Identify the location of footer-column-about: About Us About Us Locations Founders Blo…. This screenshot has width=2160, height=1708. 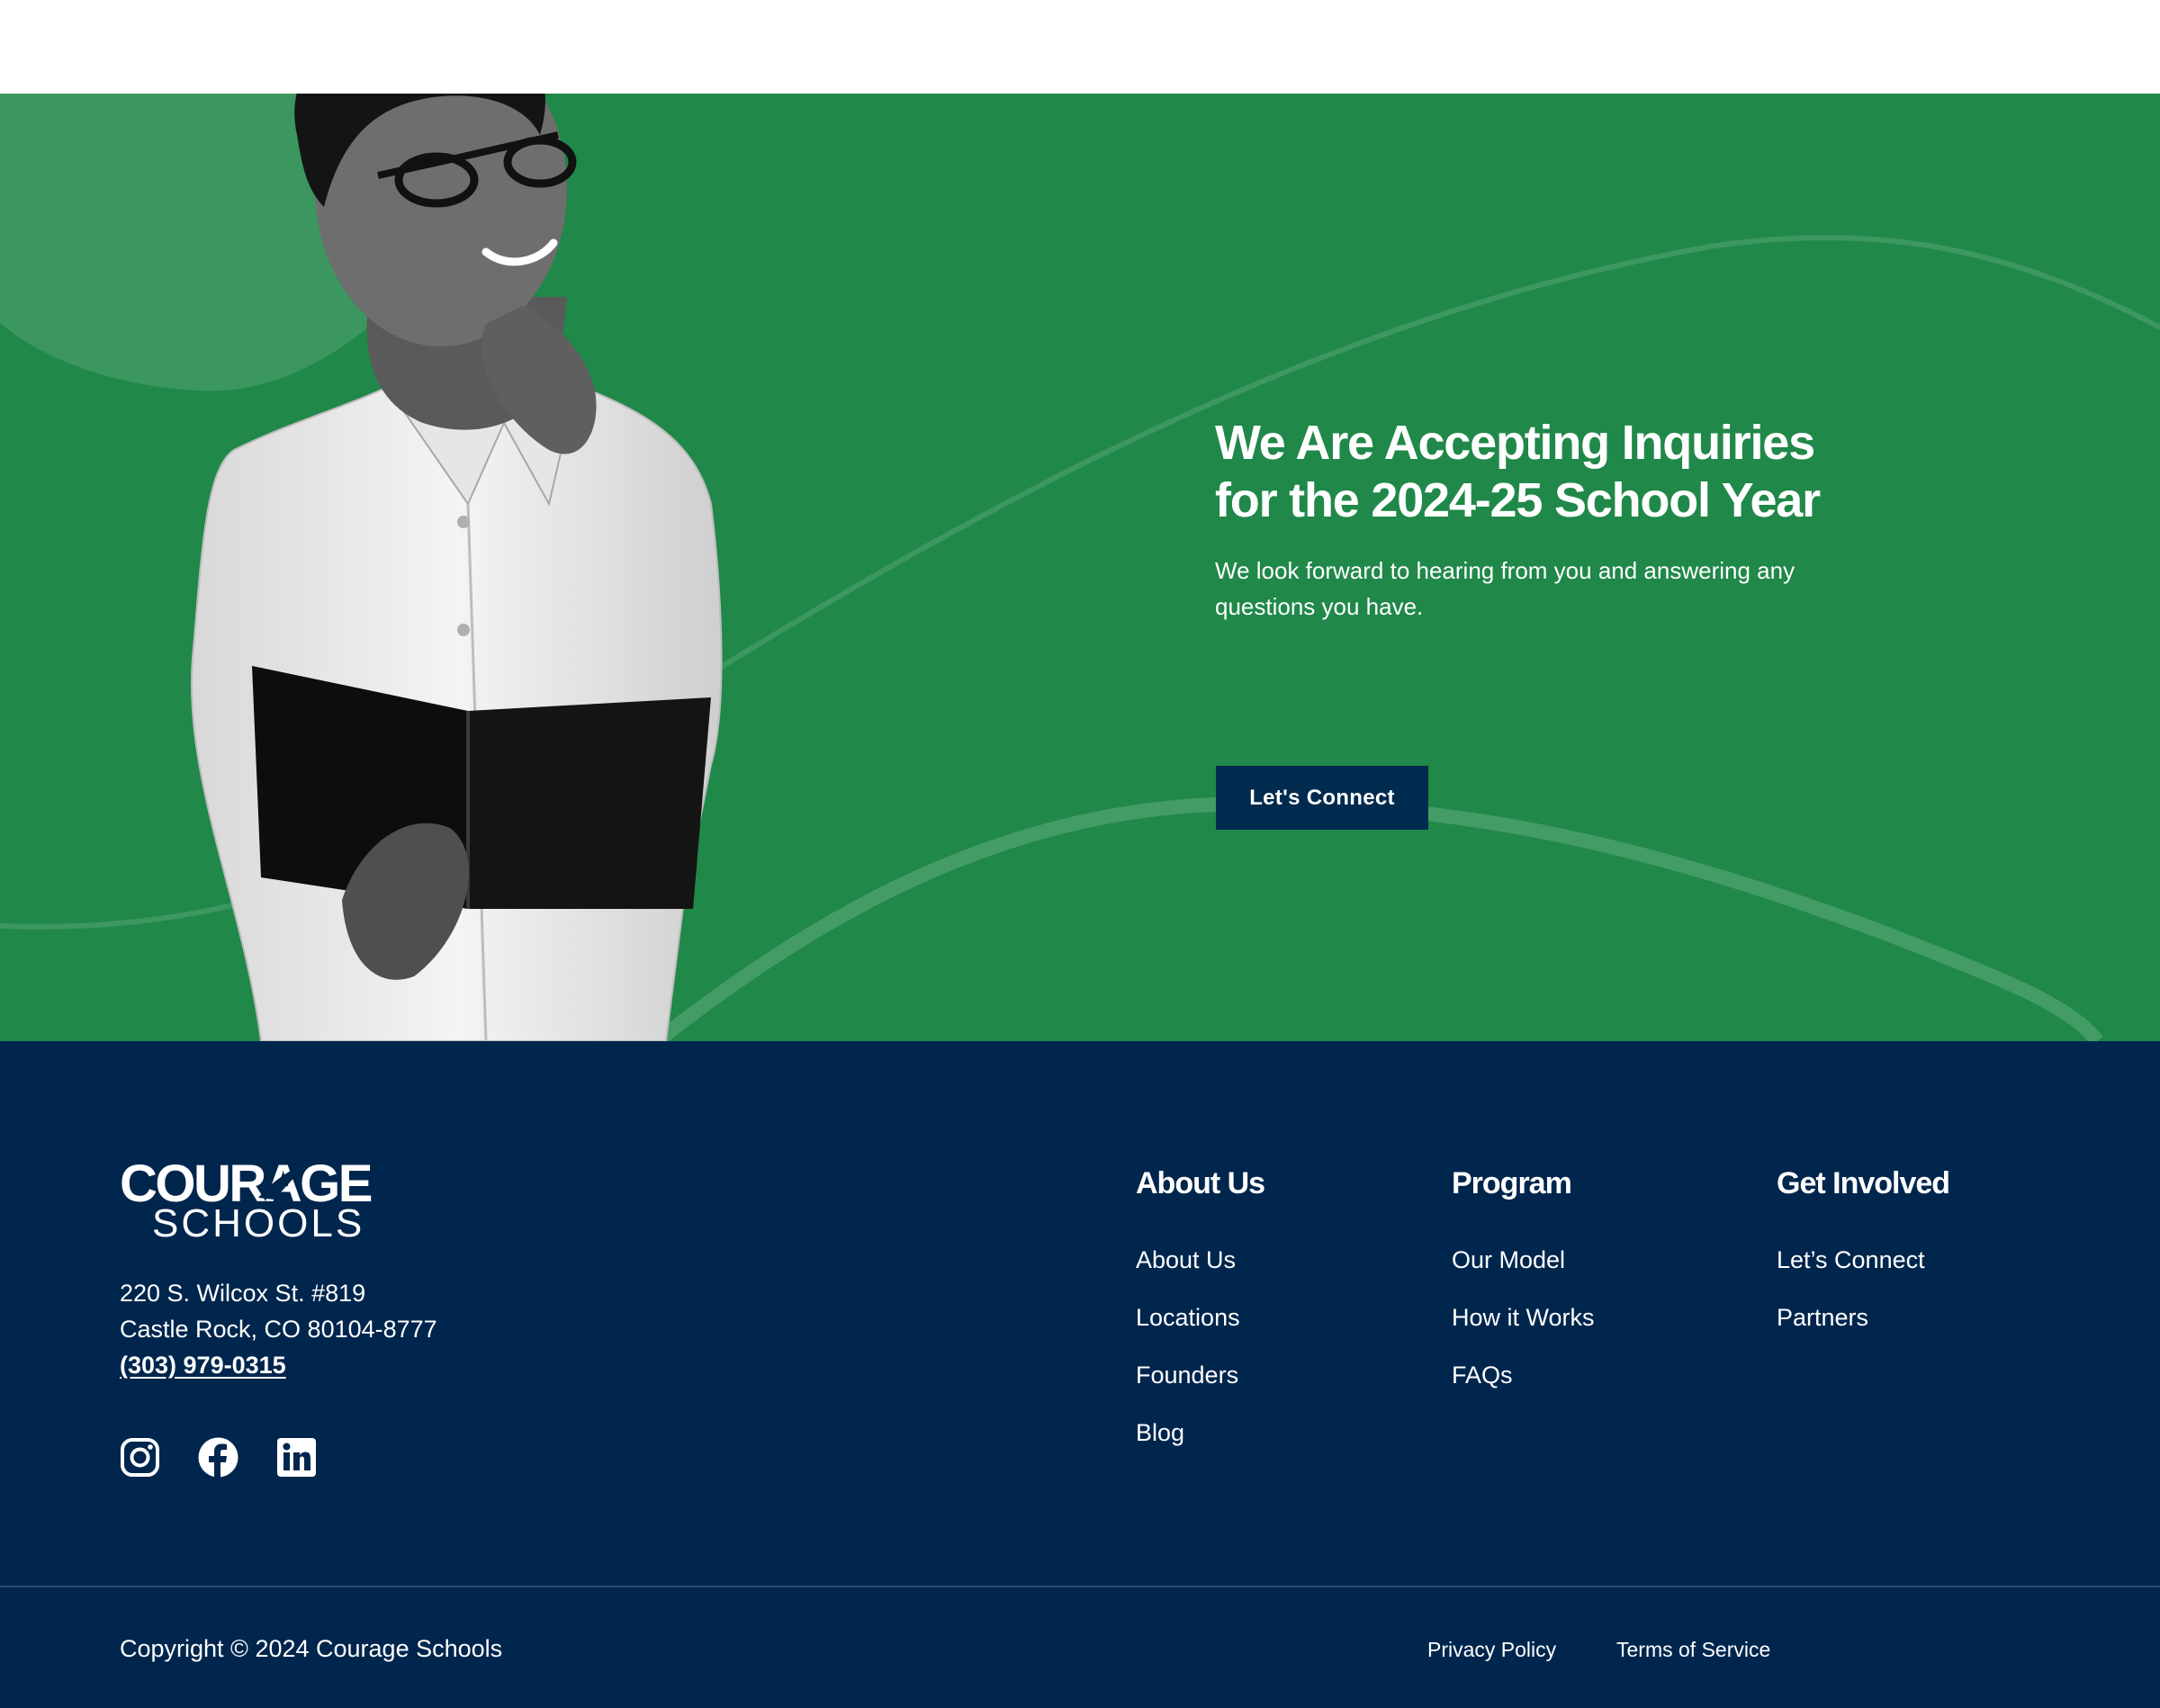
(1200, 1320).